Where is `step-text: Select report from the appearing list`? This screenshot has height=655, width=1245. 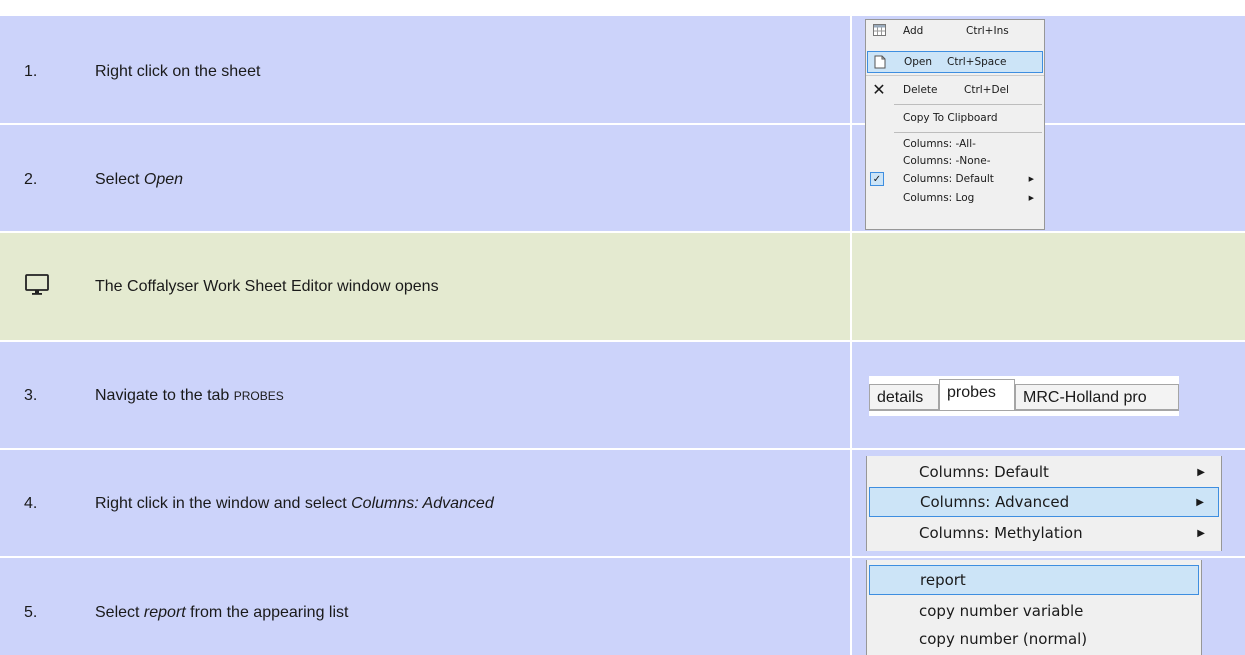
step-text: Select report from the appearing list is located at coordinates (221, 613).